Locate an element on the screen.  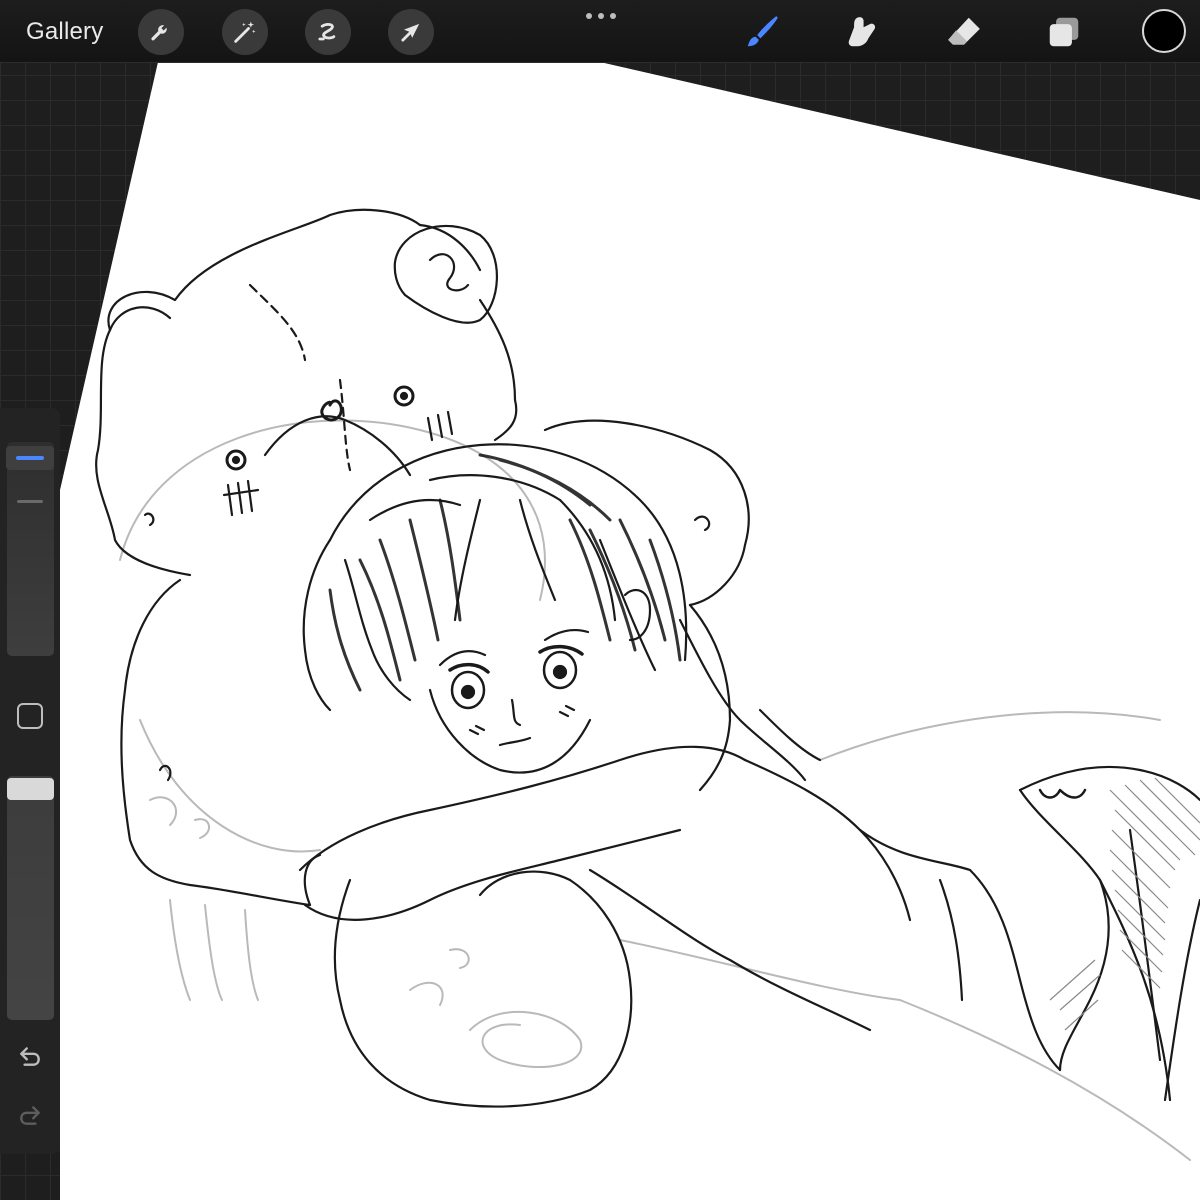
brush-size-thumb is located at coordinates (30, 458).